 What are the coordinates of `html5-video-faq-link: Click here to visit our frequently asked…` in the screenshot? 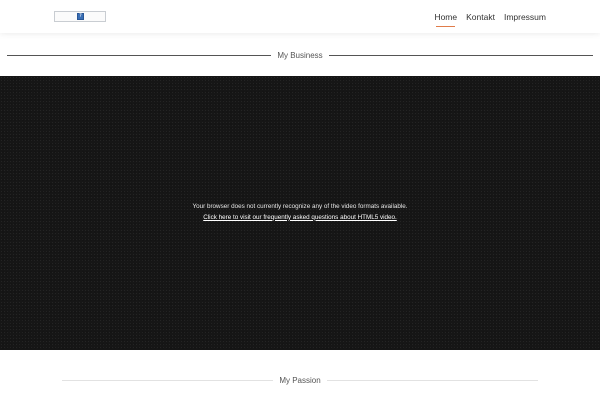 It's located at (300, 217).